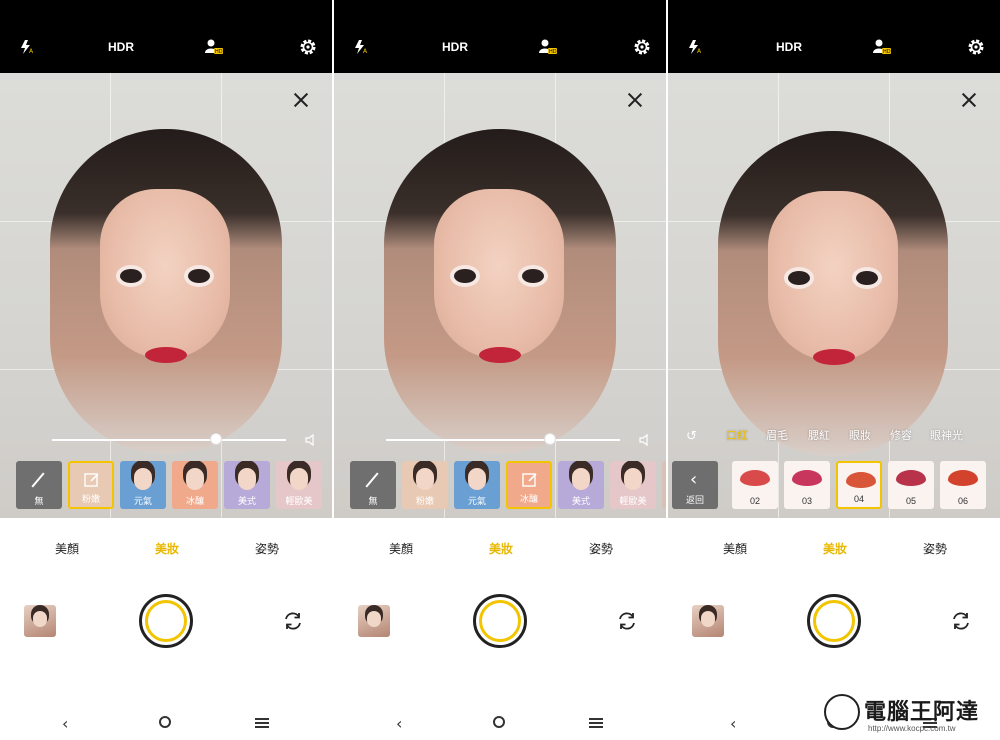 This screenshot has width=1000, height=740. What do you see at coordinates (963, 485) in the screenshot?
I see `lipstick-swatch: 06` at bounding box center [963, 485].